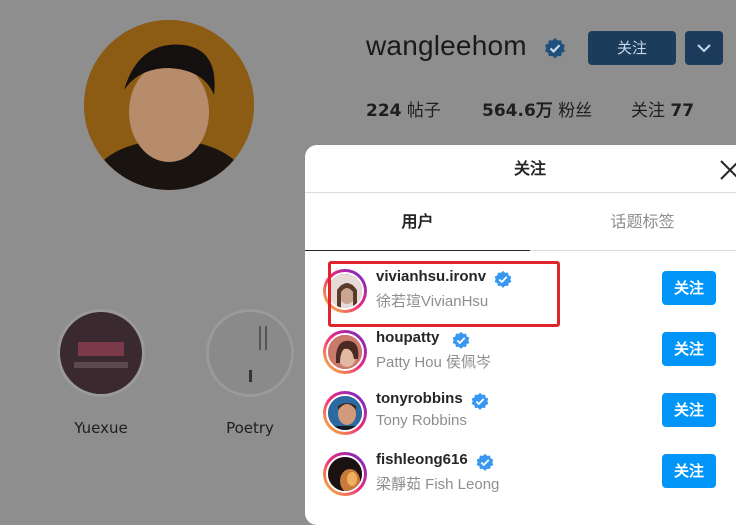 This screenshot has height=525, width=736. Describe the element at coordinates (648, 111) in the screenshot. I see `following-label: 关注` at that location.